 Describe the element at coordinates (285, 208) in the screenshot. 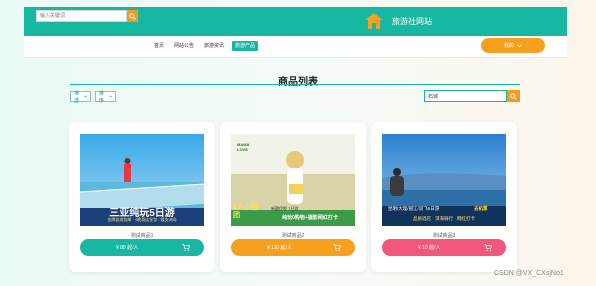

I see `product-image-subline: 新疆伊犁 7日游` at that location.